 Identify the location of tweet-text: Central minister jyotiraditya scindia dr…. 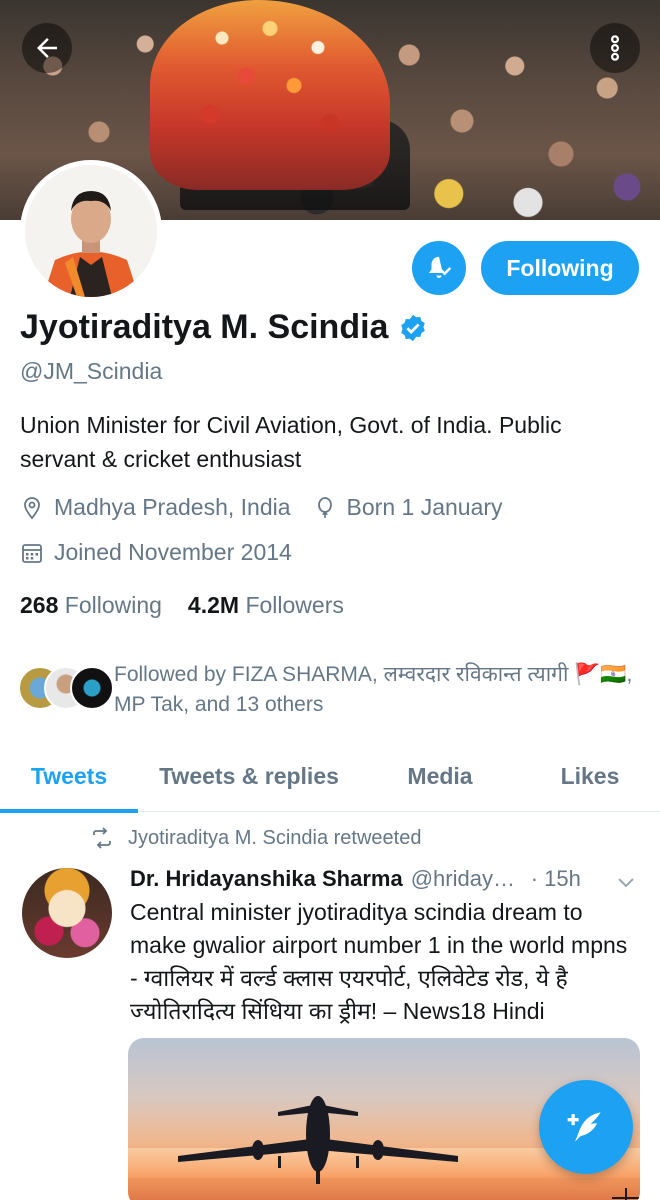
(379, 961).